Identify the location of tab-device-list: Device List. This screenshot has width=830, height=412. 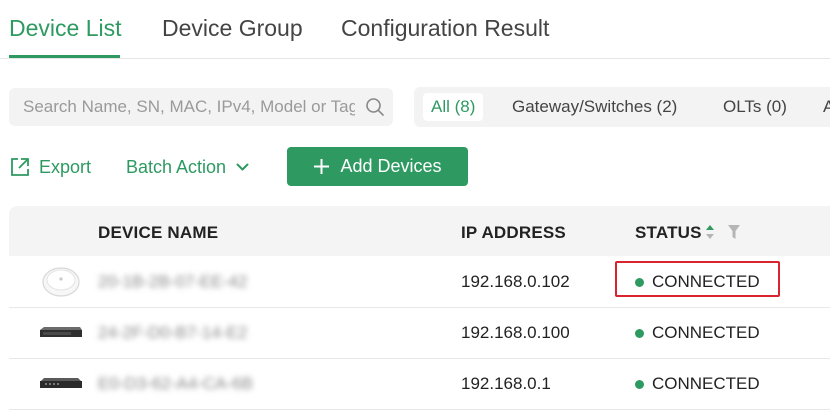
(65, 28).